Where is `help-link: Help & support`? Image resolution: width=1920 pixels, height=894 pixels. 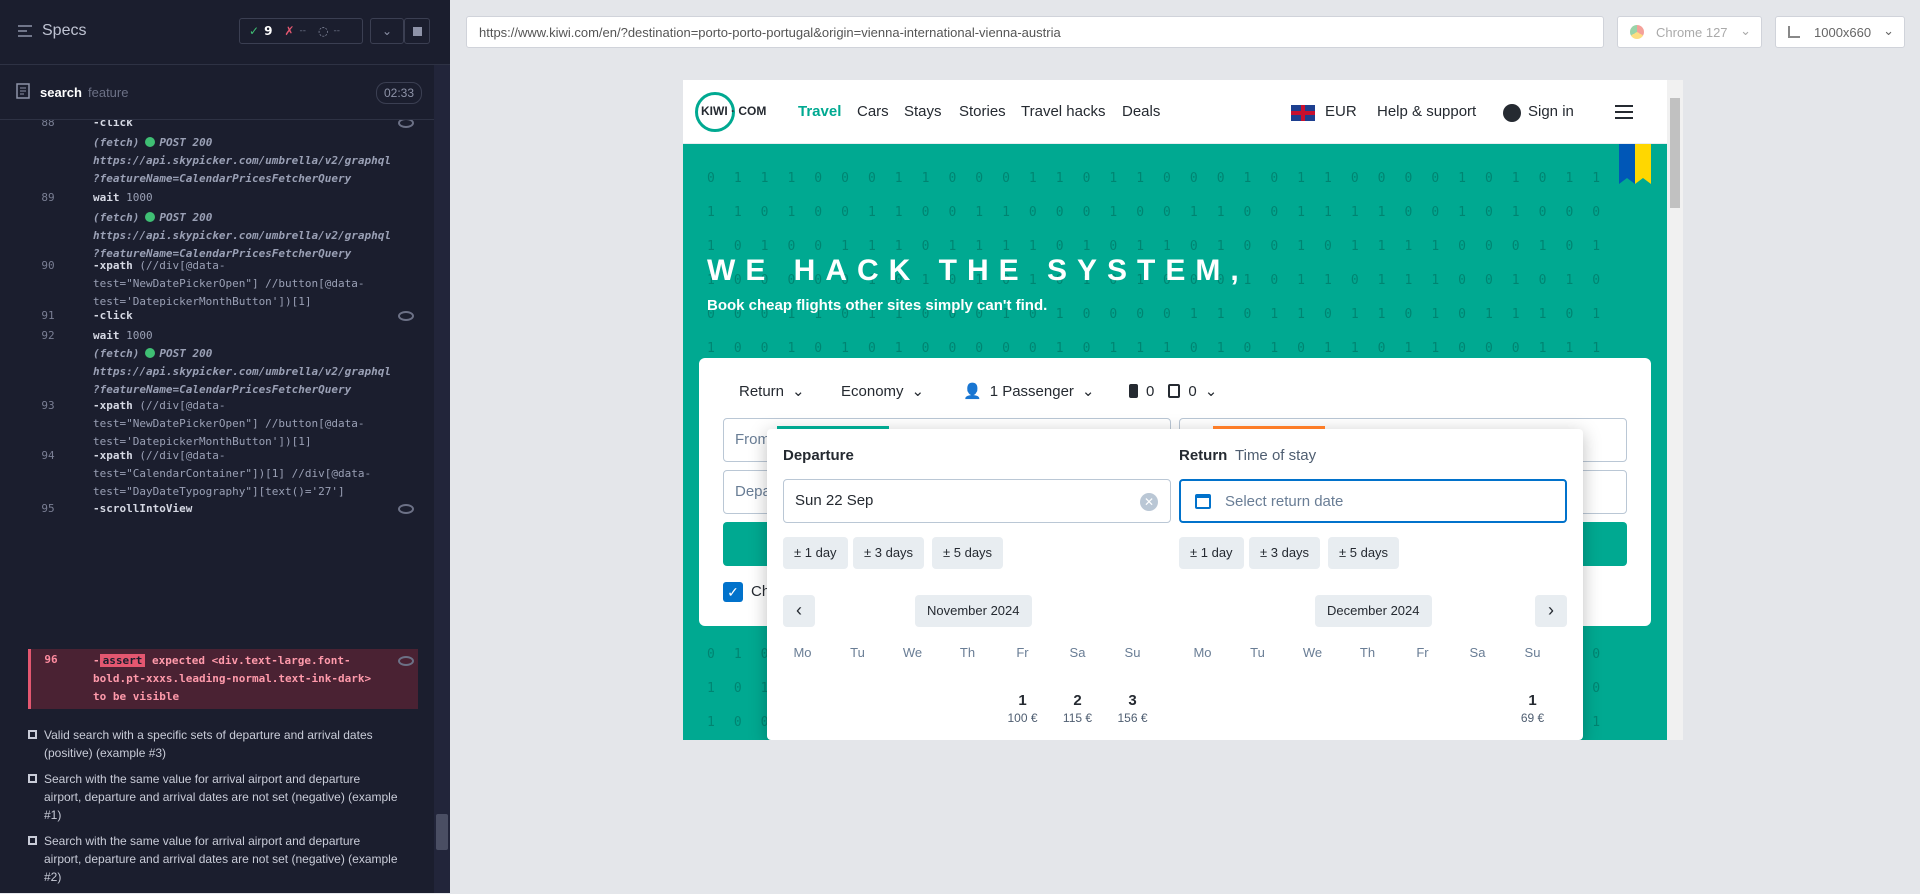
help-link: Help & support is located at coordinates (1426, 111).